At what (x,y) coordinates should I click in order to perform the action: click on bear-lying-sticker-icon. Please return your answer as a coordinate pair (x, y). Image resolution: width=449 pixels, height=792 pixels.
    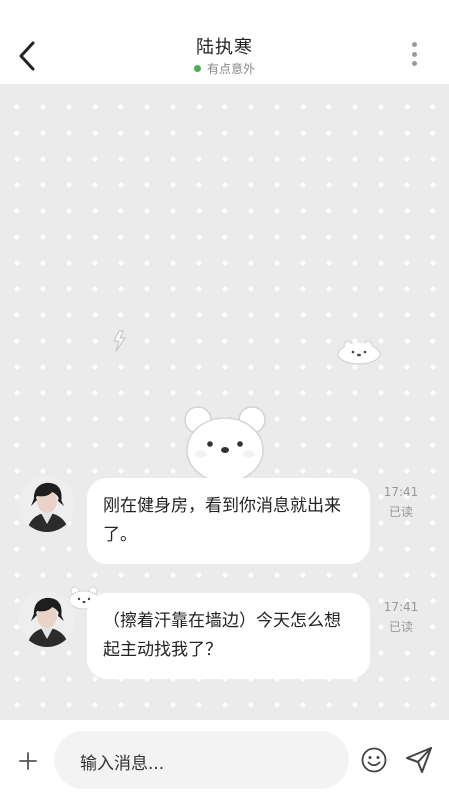
    Looking at the image, I should click on (359, 352).